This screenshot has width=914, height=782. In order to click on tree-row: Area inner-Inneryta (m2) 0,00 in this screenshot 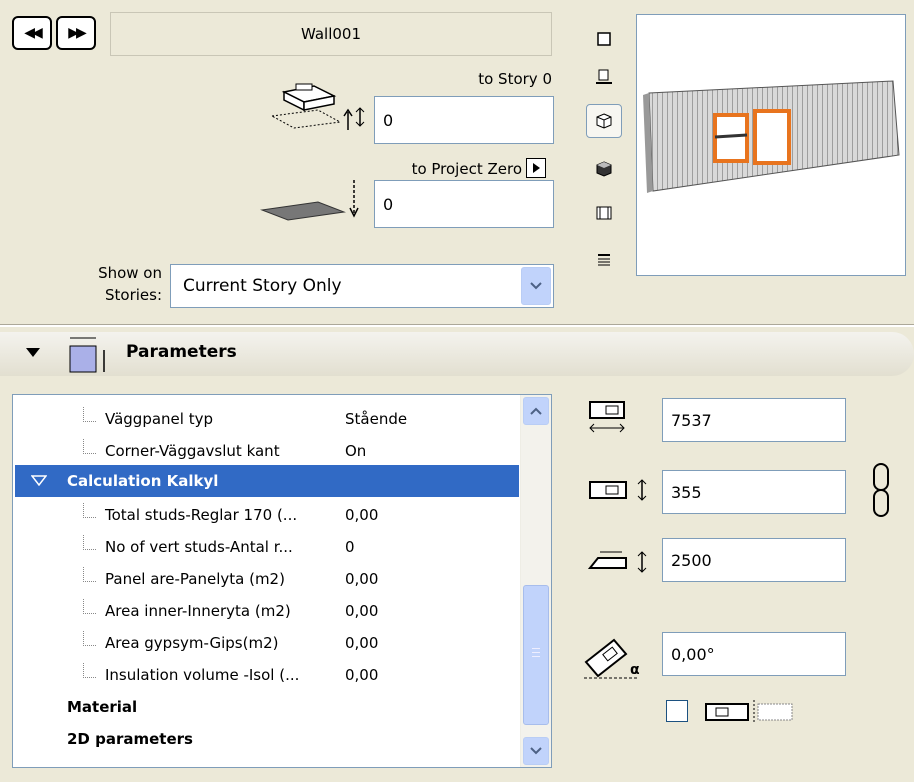, I will do `click(265, 611)`.